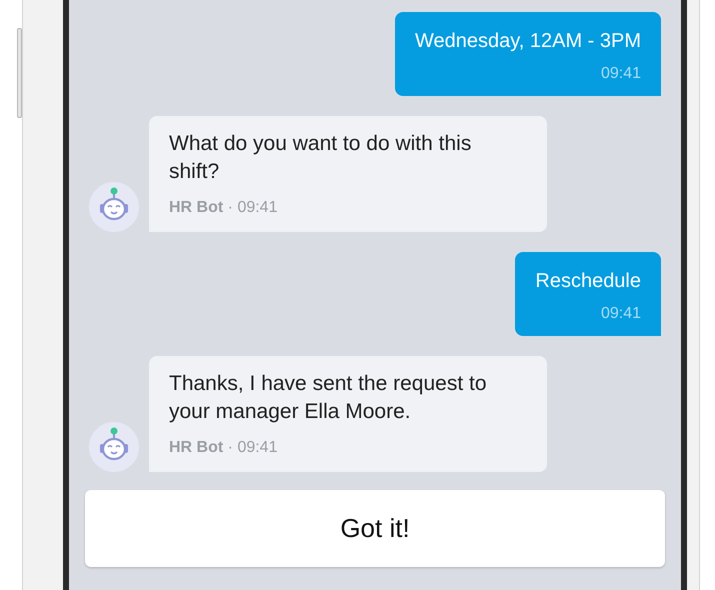 The height and width of the screenshot is (590, 715). What do you see at coordinates (527, 41) in the screenshot?
I see `message-text: Wednesday, 12AM - 3PM` at bounding box center [527, 41].